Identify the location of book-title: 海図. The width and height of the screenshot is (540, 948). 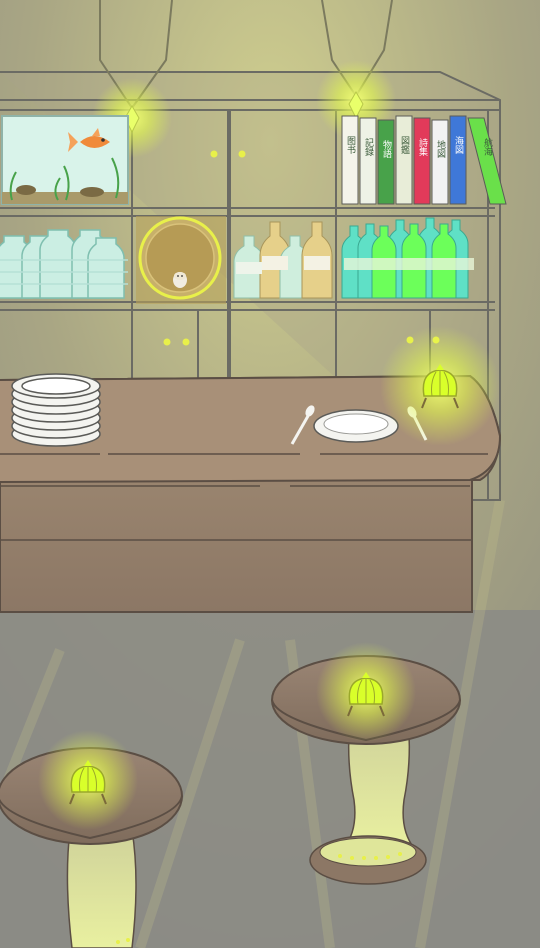
(458, 145).